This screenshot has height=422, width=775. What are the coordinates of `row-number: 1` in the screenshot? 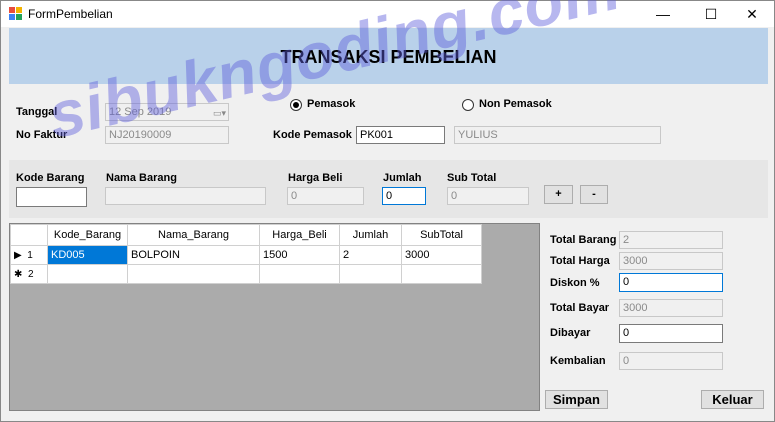 It's located at (30, 255).